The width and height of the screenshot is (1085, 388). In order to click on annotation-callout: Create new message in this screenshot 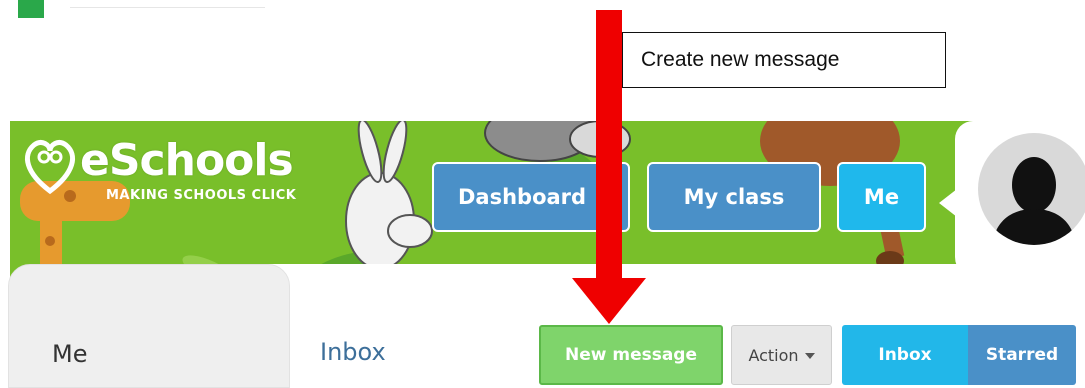, I will do `click(784, 60)`.